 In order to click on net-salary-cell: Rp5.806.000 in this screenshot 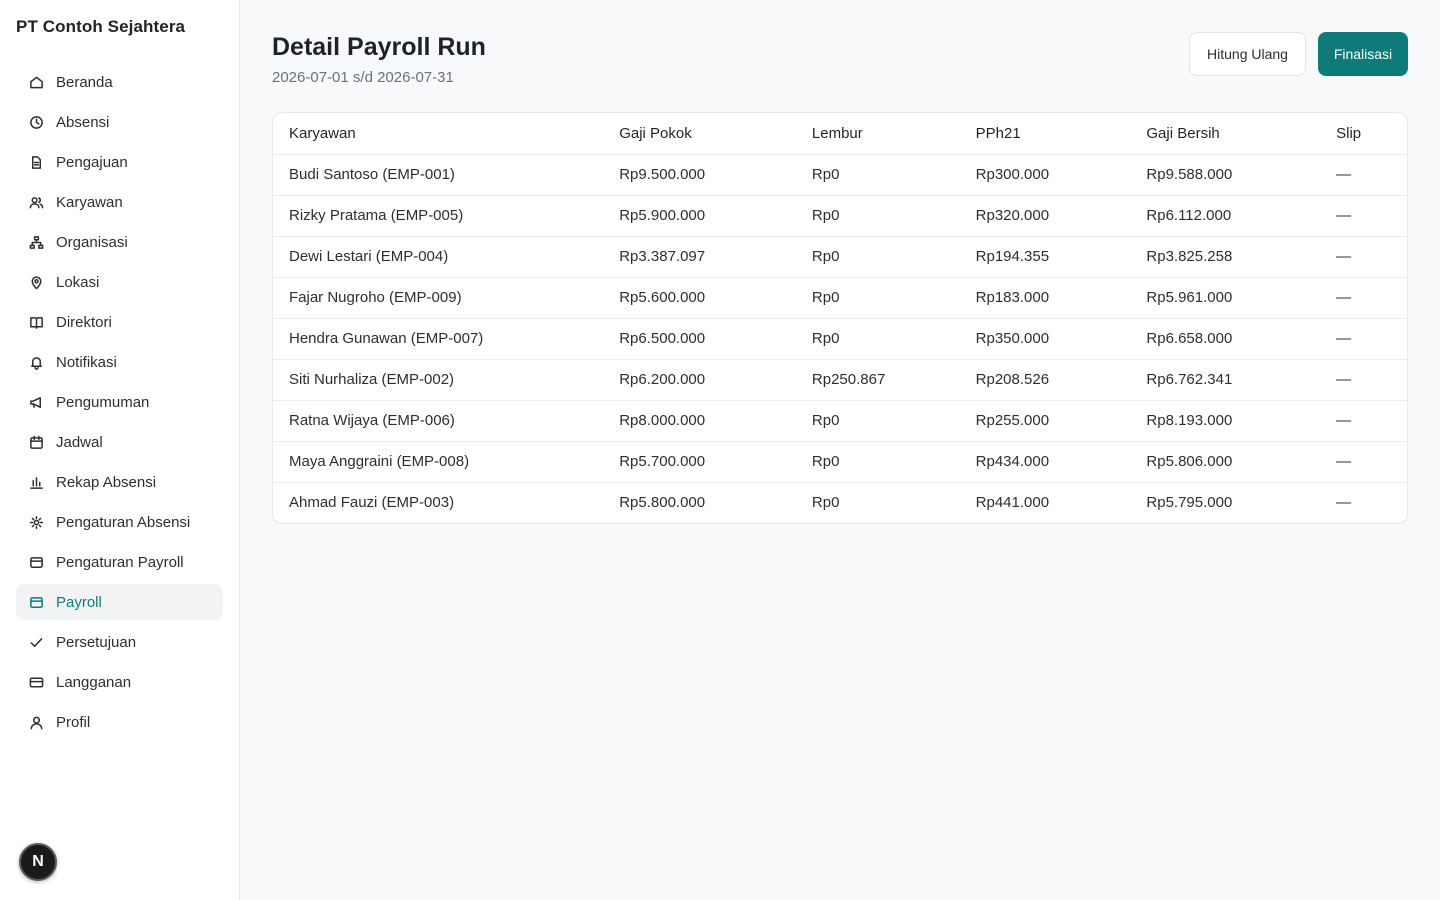, I will do `click(1225, 462)`.